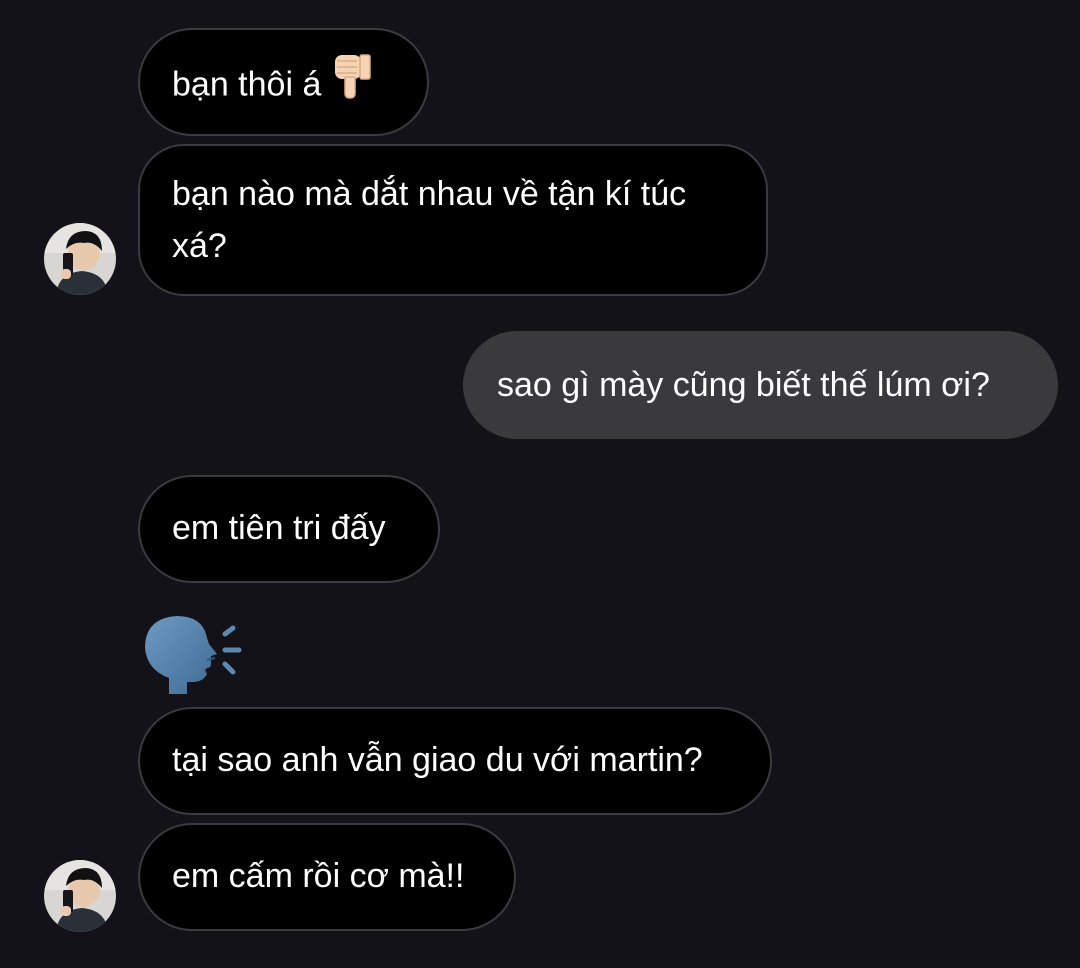 Image resolution: width=1080 pixels, height=968 pixels. What do you see at coordinates (279, 528) in the screenshot?
I see `message-text: em tiên tri đấy` at bounding box center [279, 528].